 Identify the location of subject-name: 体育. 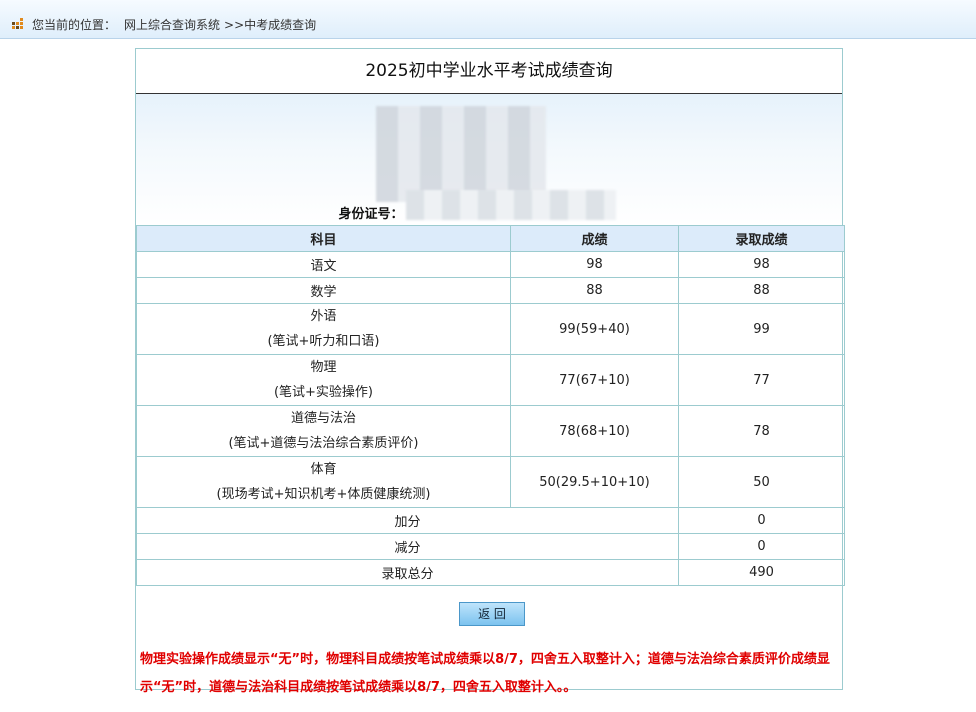
(323, 469).